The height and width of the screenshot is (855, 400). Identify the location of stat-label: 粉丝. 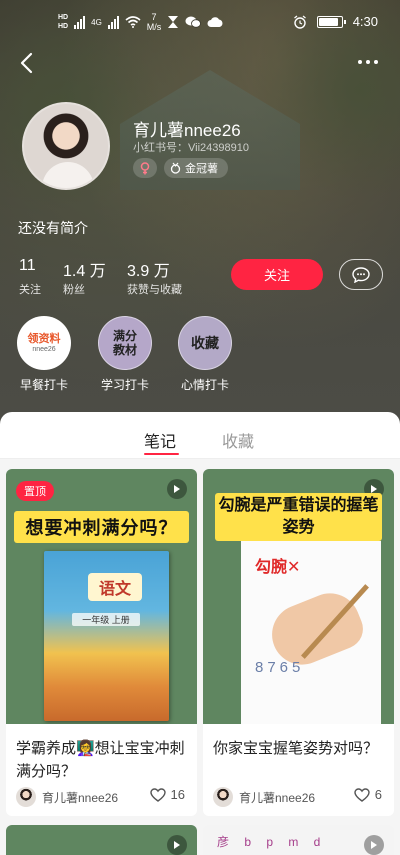
(74, 290).